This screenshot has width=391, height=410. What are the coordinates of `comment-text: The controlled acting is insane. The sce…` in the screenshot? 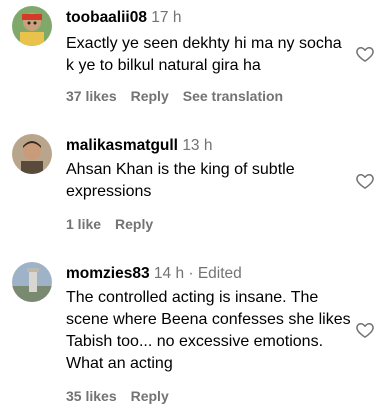 It's located at (208, 330).